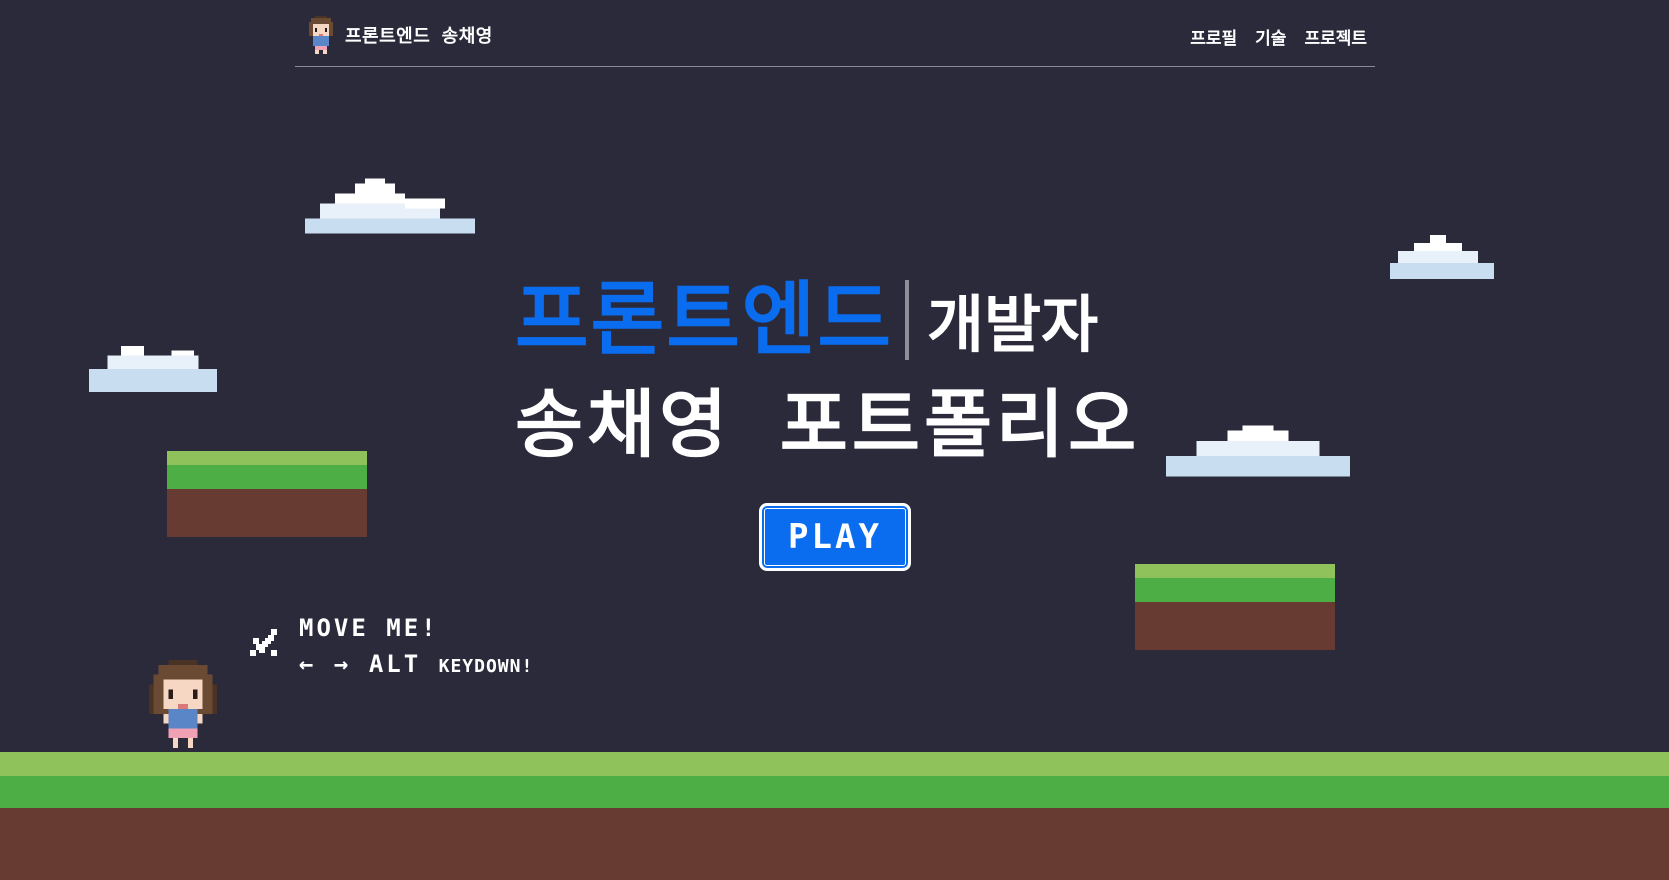  I want to click on character-avatar-icon, so click(321, 35).